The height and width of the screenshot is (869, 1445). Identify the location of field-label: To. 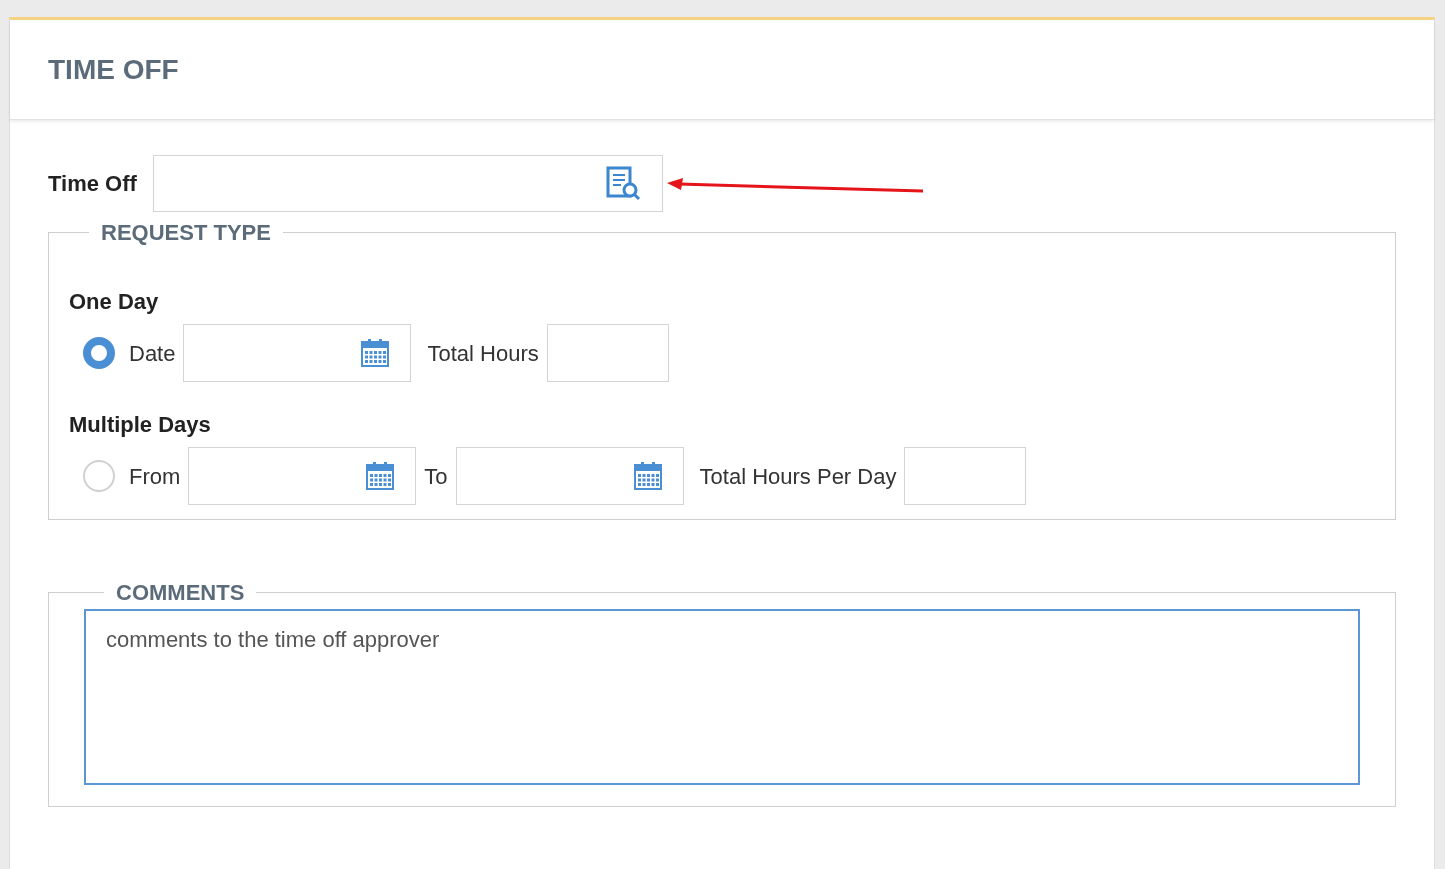
(436, 476).